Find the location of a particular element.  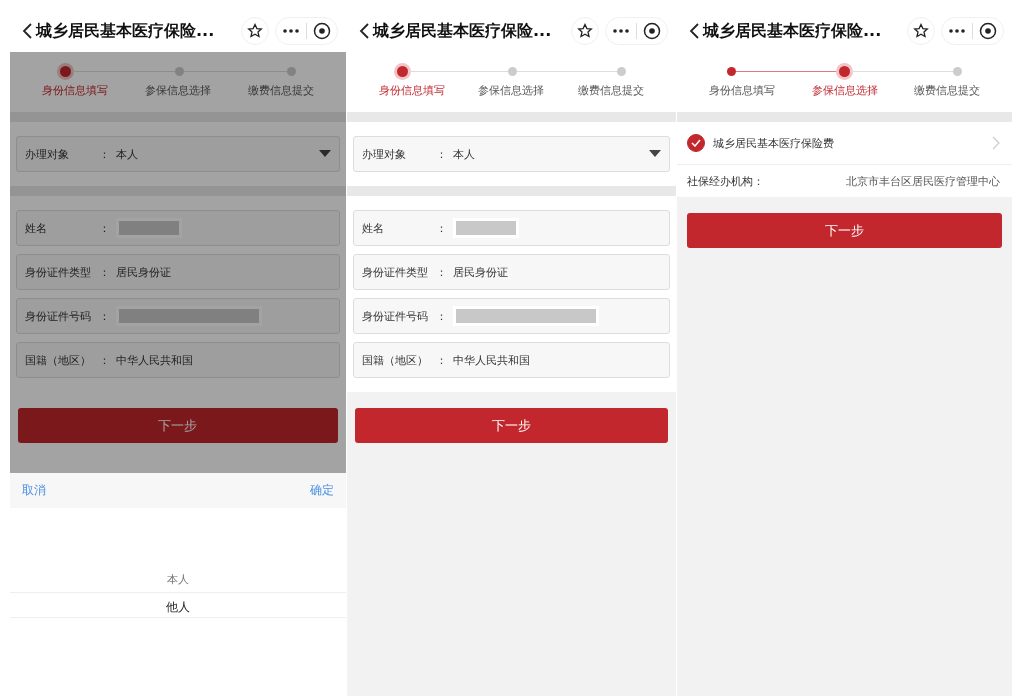

picker-option: 他人 is located at coordinates (178, 605).